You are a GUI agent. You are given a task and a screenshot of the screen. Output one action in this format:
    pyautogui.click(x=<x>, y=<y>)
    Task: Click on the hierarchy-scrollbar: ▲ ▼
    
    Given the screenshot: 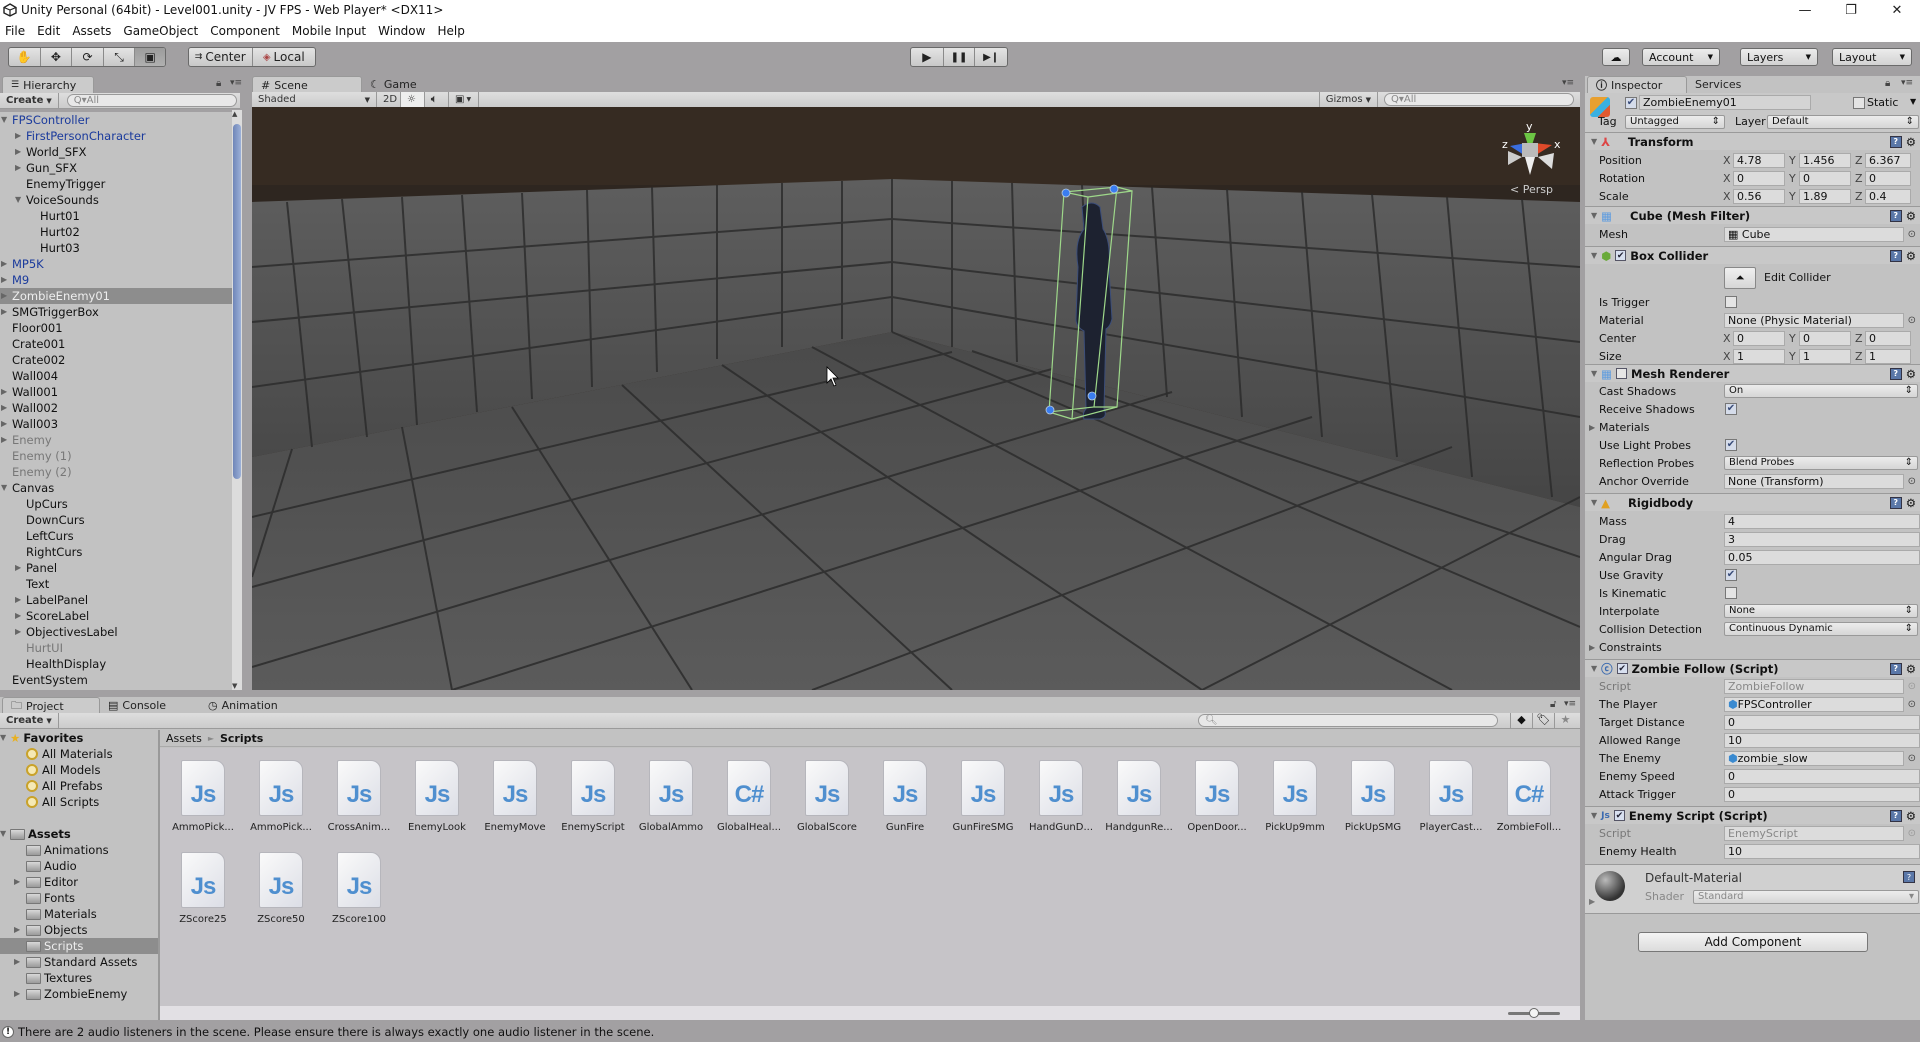 What is the action you would take?
    pyautogui.click(x=237, y=400)
    